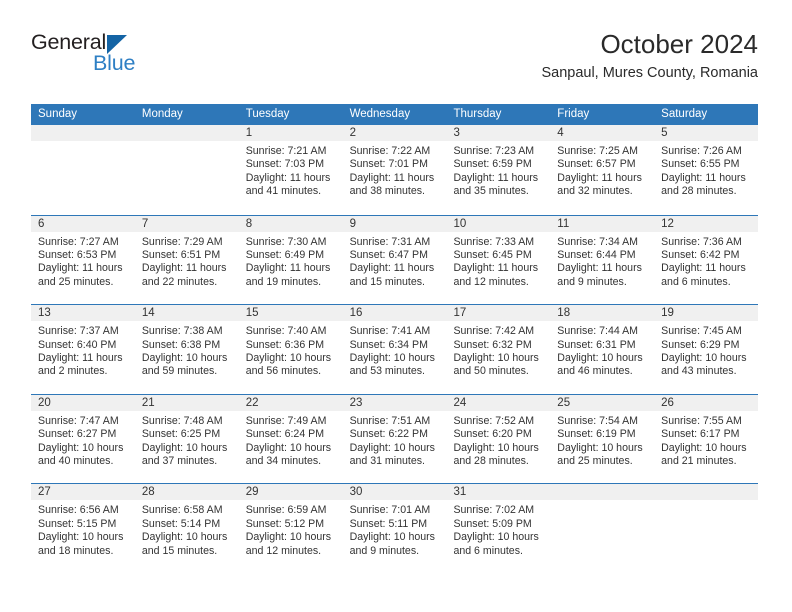  I want to click on day-number: 26, so click(706, 402).